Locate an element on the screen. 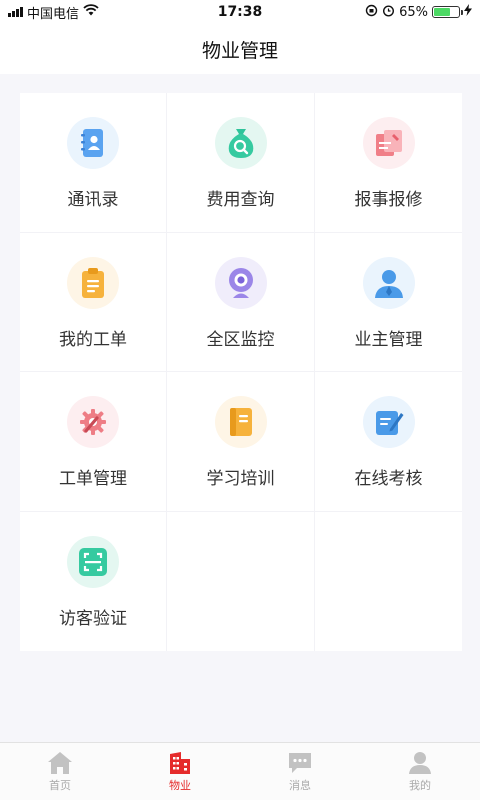 Image resolution: width=480 pixels, height=800 pixels. page-title: 物业管理 is located at coordinates (239, 50).